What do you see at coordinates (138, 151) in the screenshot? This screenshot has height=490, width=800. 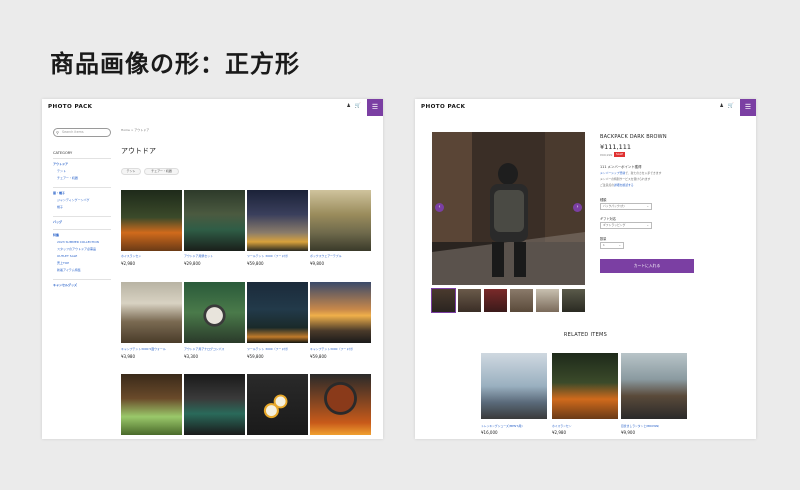 I see `category-page-title: アウトドア` at bounding box center [138, 151].